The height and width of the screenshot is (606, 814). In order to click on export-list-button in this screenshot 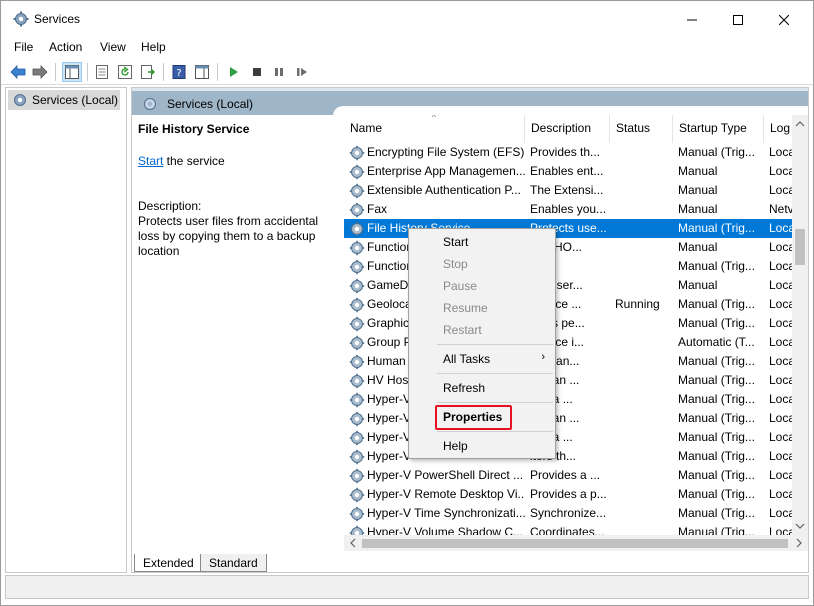, I will do `click(148, 72)`.